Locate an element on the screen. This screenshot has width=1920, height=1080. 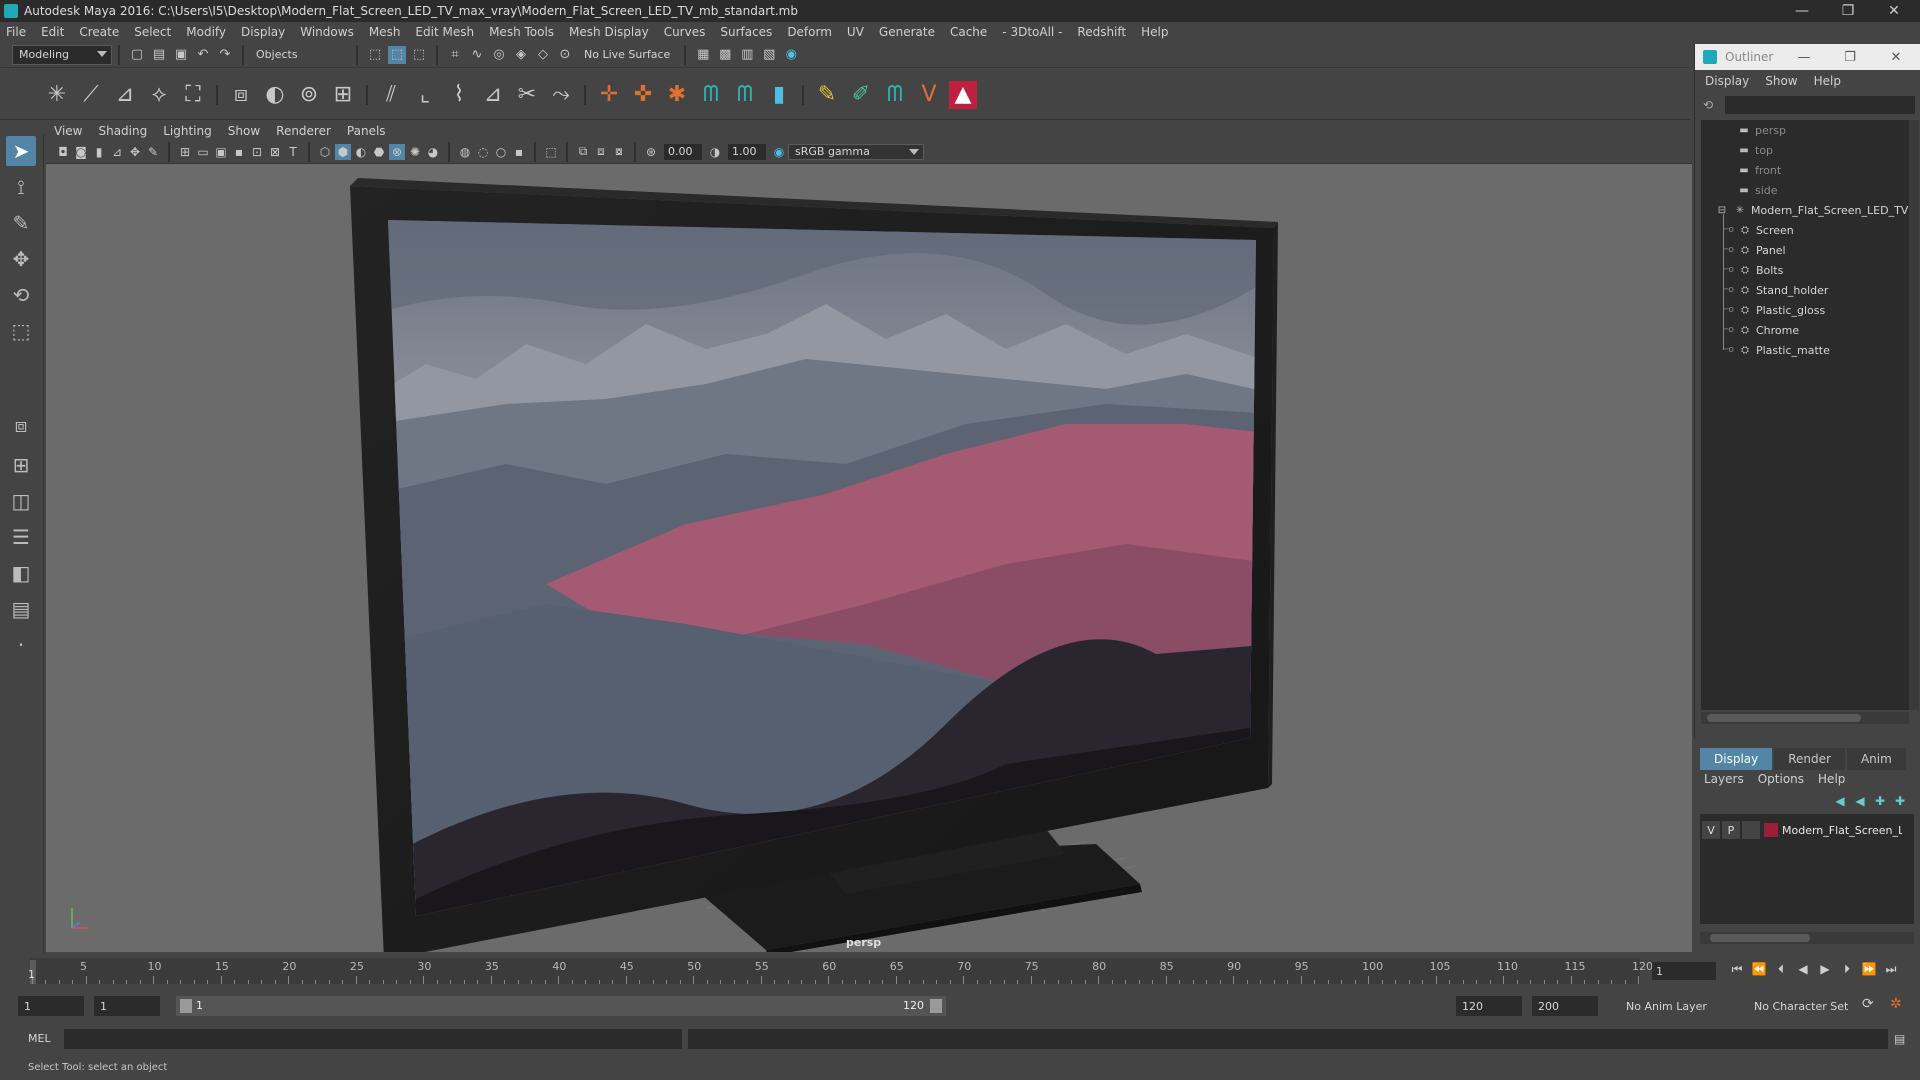
range-end-handle is located at coordinates (936, 1006).